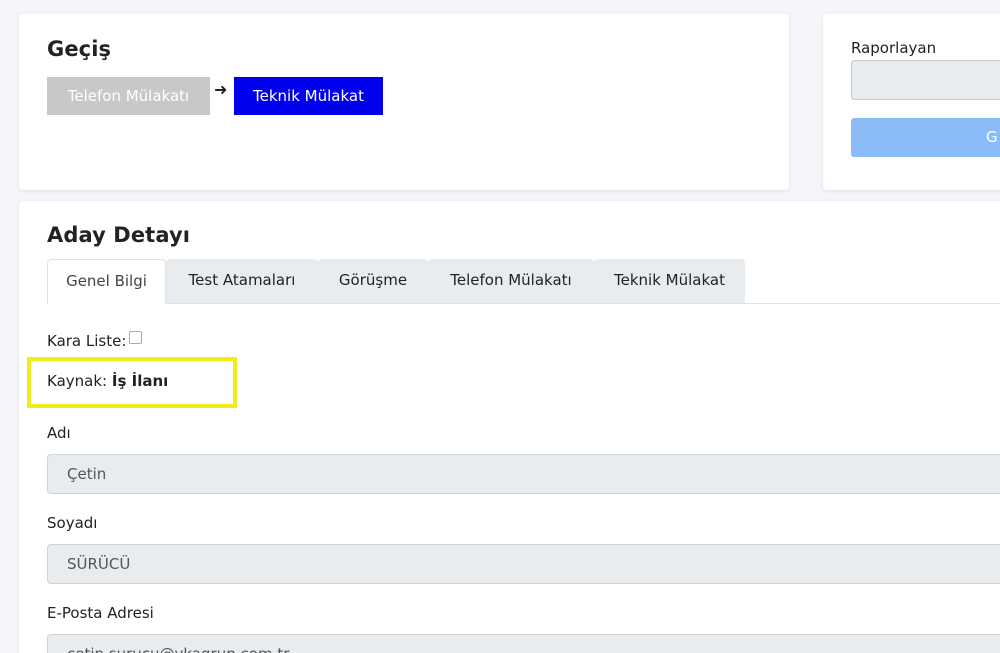 The height and width of the screenshot is (653, 1000). What do you see at coordinates (373, 281) in the screenshot?
I see `tab-meeting: Görüşme` at bounding box center [373, 281].